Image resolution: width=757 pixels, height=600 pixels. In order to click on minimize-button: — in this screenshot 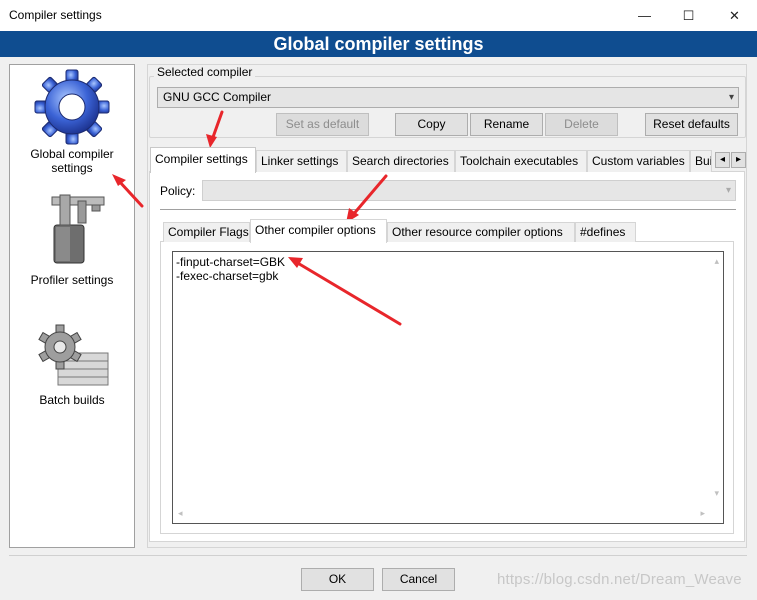, I will do `click(644, 15)`.